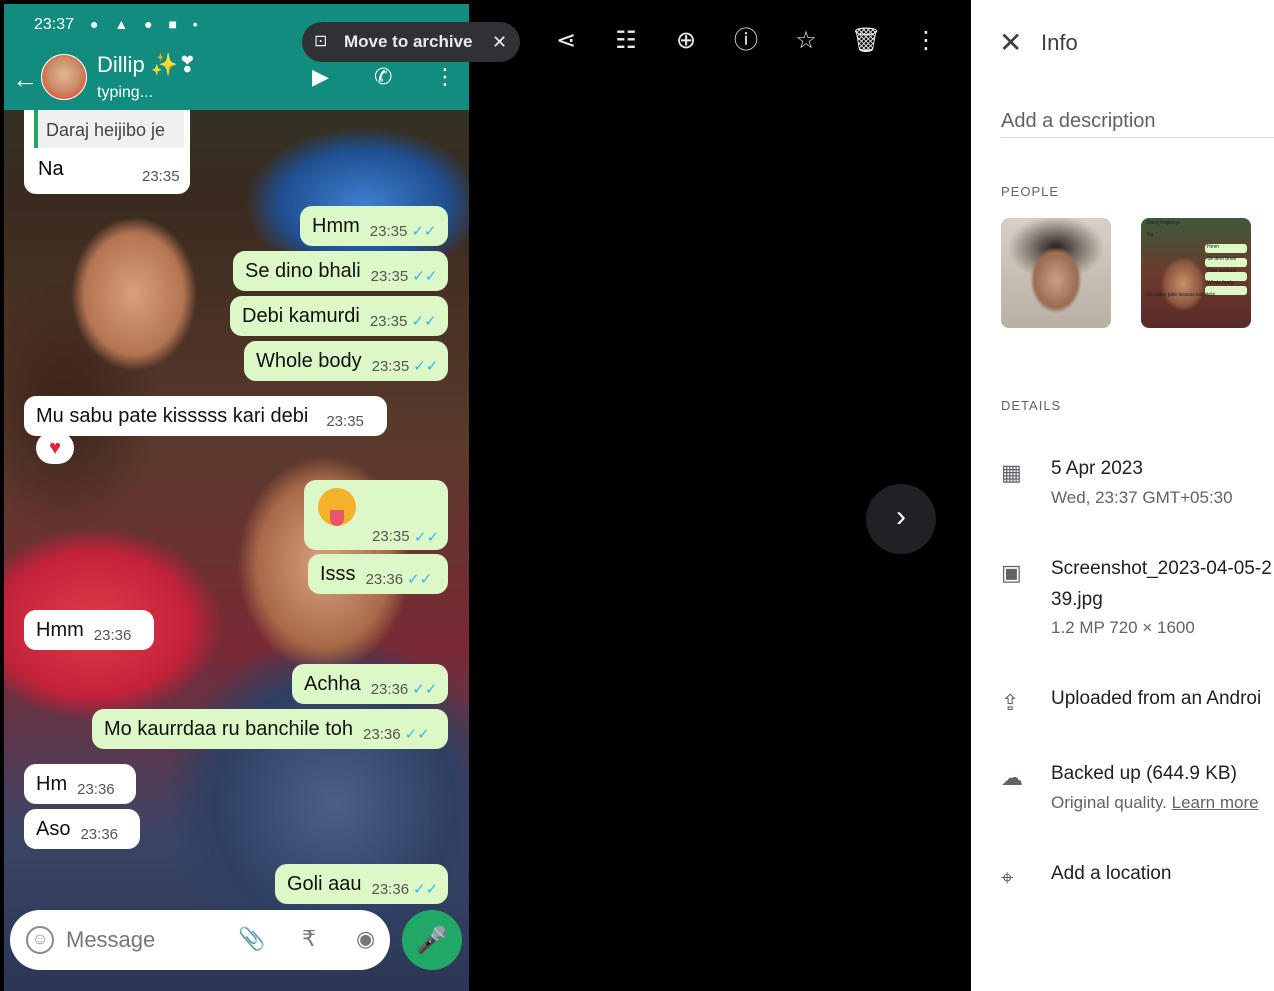  Describe the element at coordinates (337, 518) in the screenshot. I see `tongue-shape` at that location.